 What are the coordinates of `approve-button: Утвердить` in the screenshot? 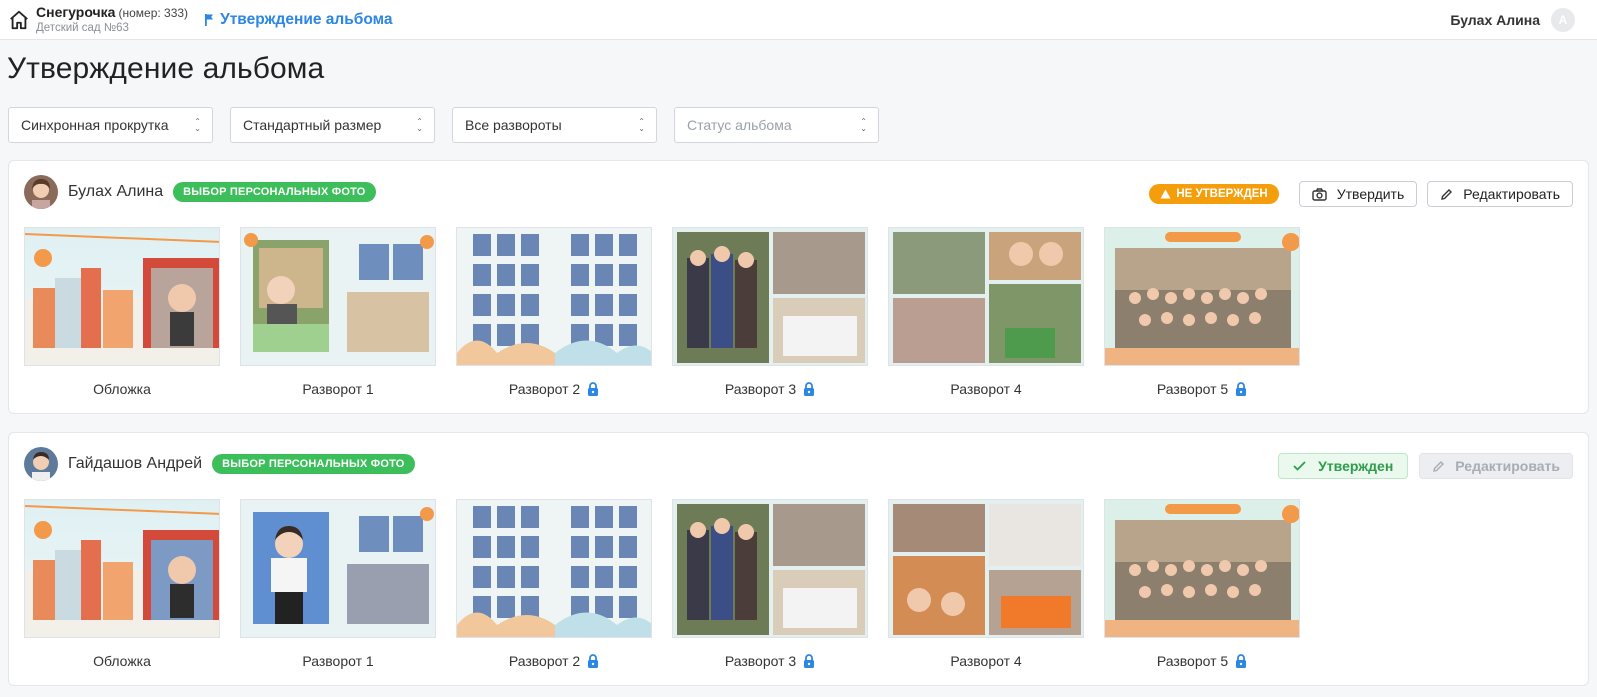 It's located at (1358, 194).